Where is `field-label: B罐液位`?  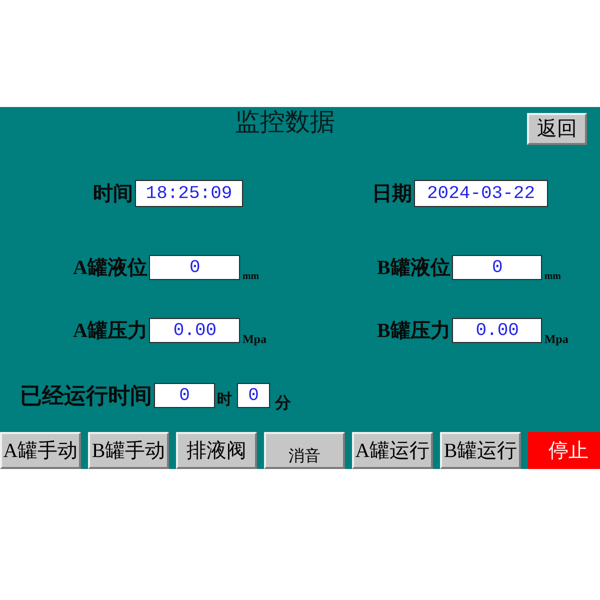 field-label: B罐液位 is located at coordinates (413, 268).